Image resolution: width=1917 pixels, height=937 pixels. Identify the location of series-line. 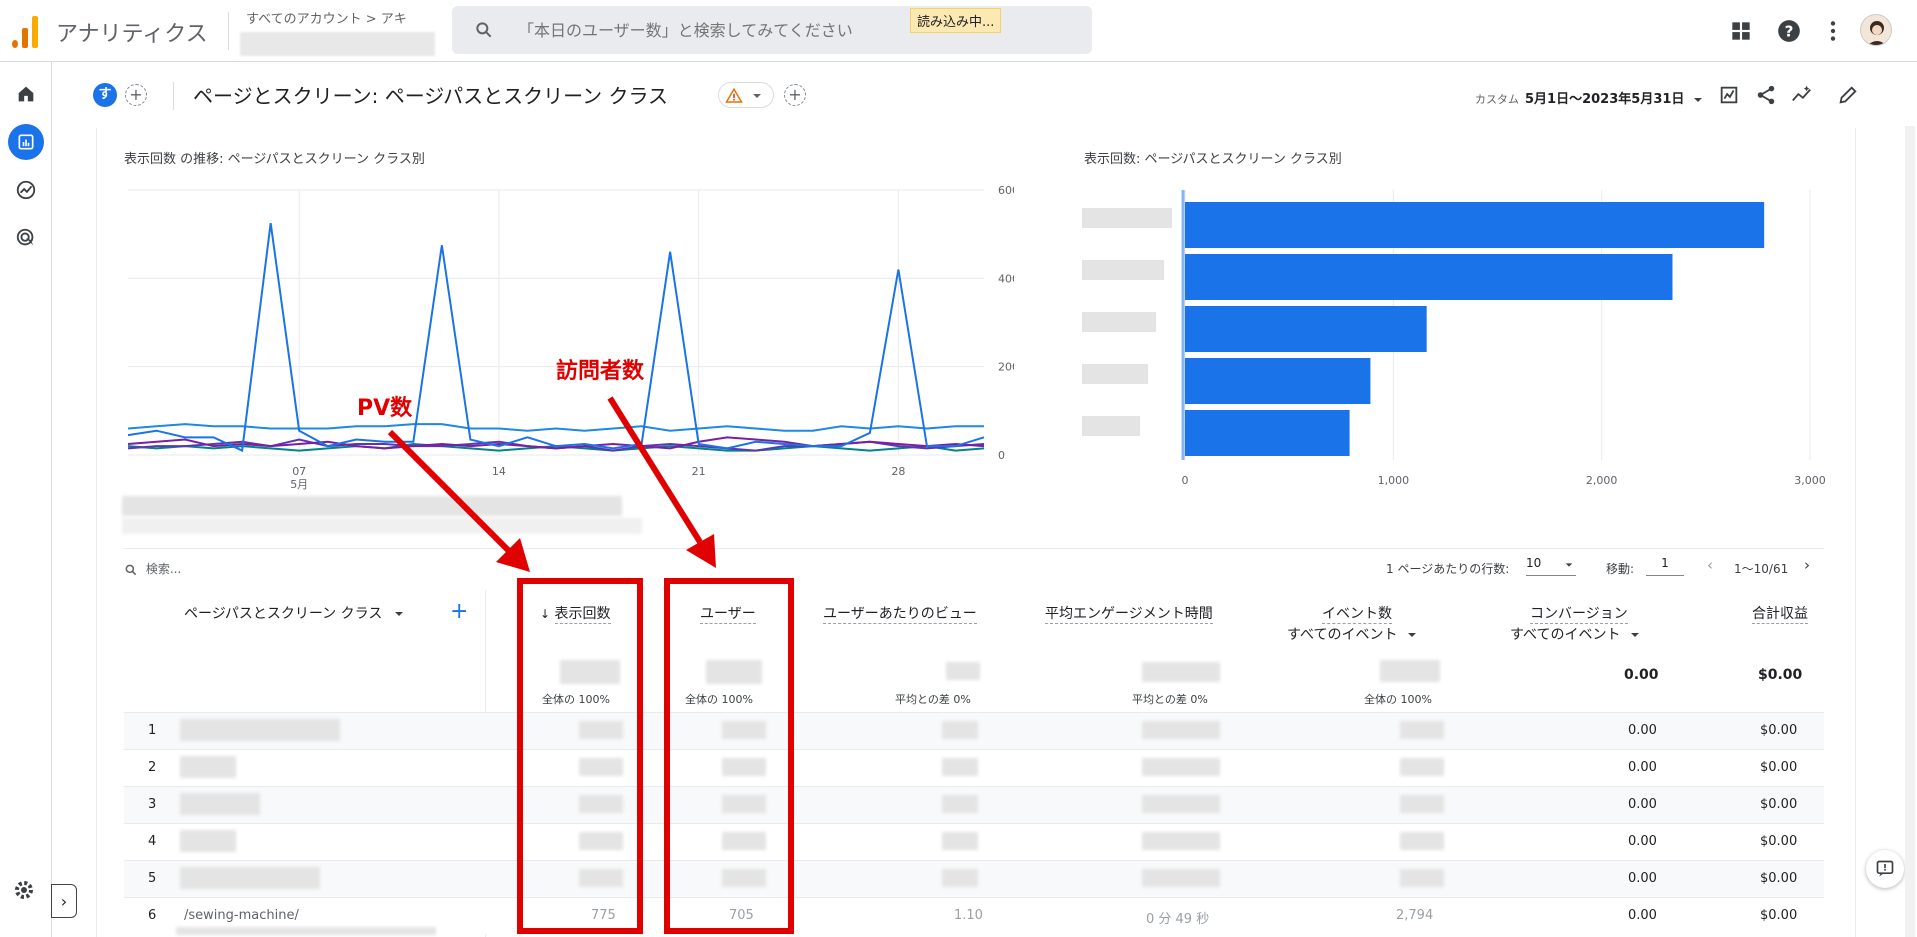
(556, 337).